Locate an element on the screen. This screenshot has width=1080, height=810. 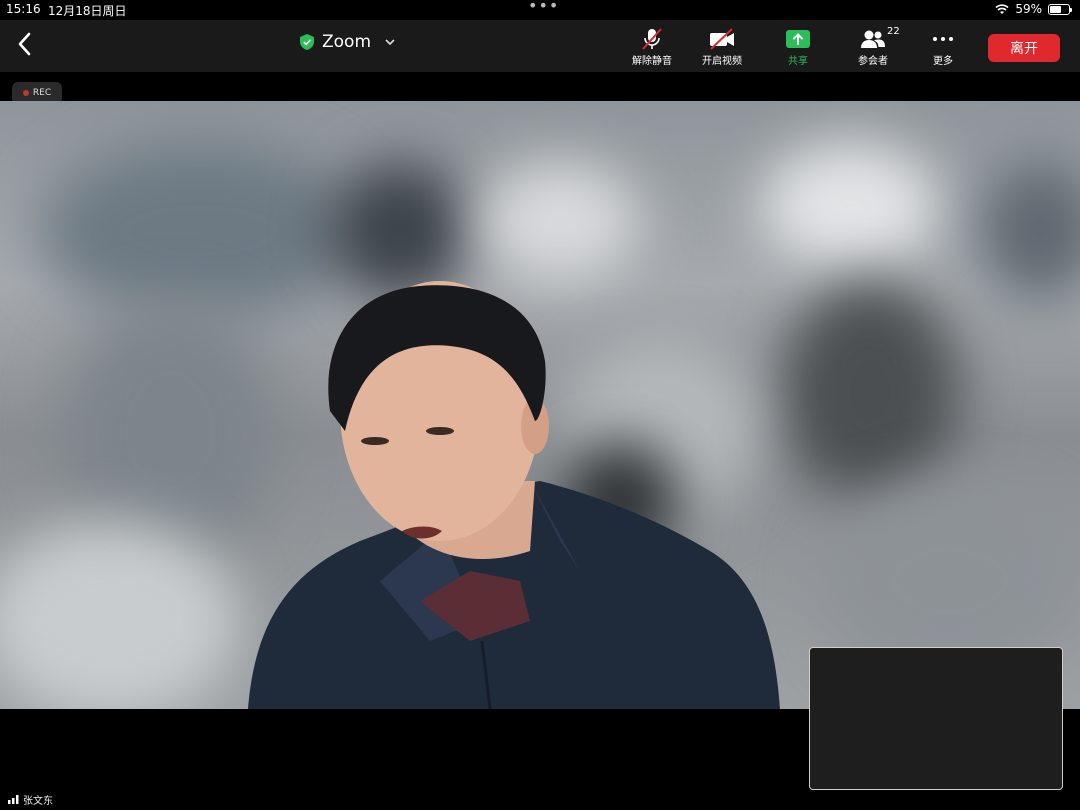
share-arrow-icon is located at coordinates (798, 39).